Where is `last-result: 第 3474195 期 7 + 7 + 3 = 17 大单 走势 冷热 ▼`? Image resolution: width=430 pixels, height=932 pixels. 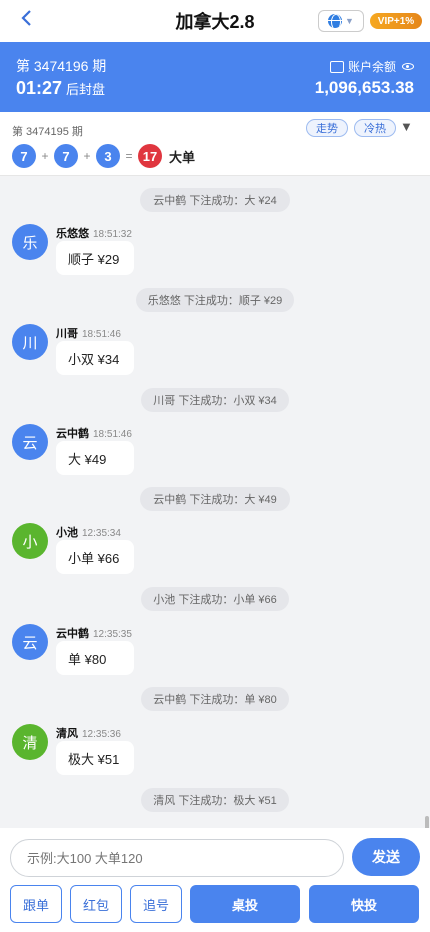 last-result: 第 3474195 期 7 + 7 + 3 = 17 大单 走势 冷热 ▼ is located at coordinates (215, 144).